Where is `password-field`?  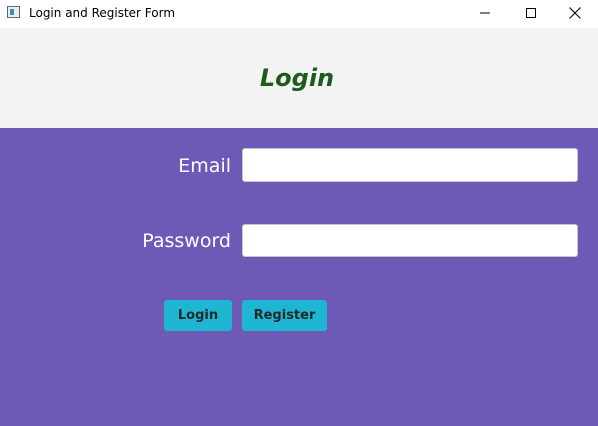 password-field is located at coordinates (410, 240).